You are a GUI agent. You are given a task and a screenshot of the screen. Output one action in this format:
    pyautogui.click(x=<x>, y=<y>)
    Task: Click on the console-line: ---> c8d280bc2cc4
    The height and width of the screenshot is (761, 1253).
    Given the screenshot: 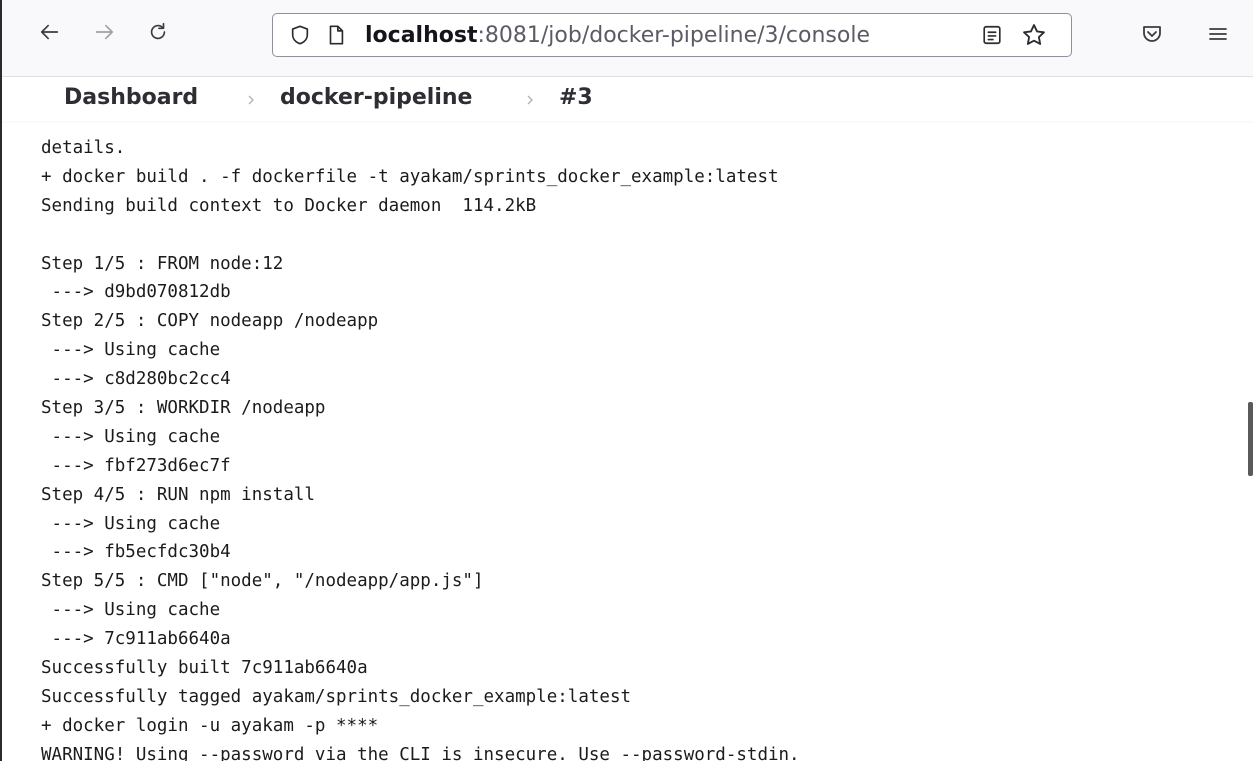 What is the action you would take?
    pyautogui.click(x=136, y=379)
    